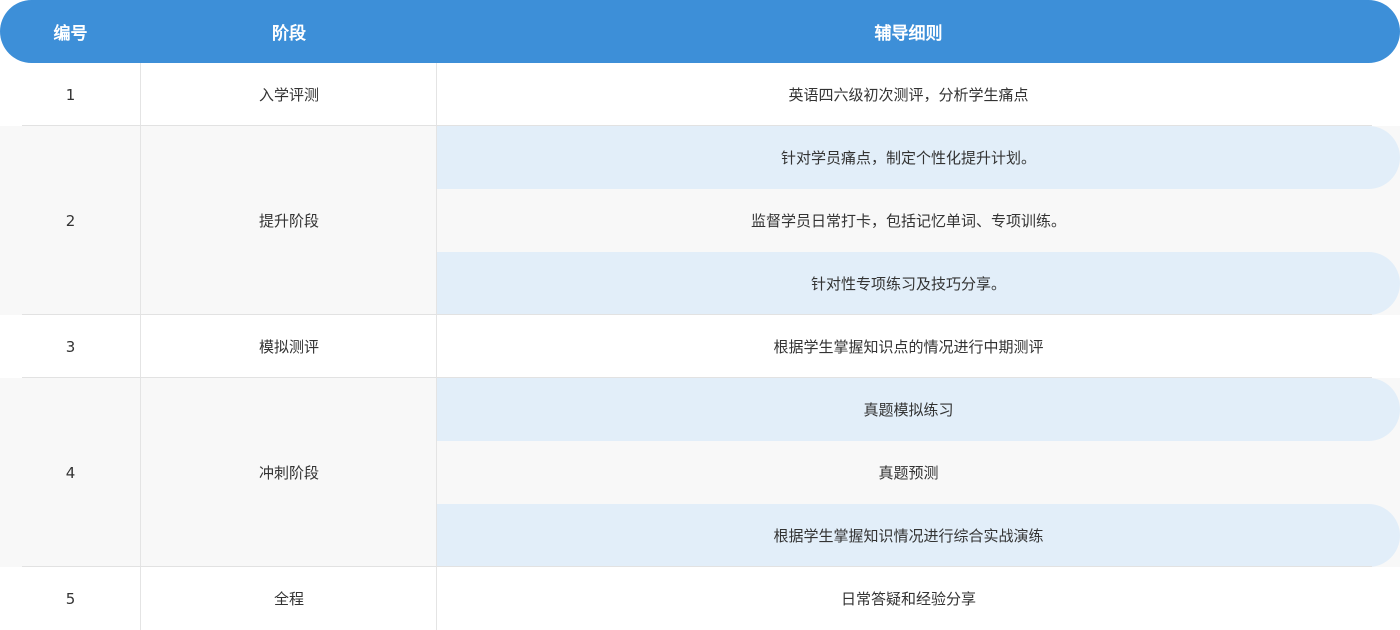  I want to click on row-stage: 全程, so click(288, 599).